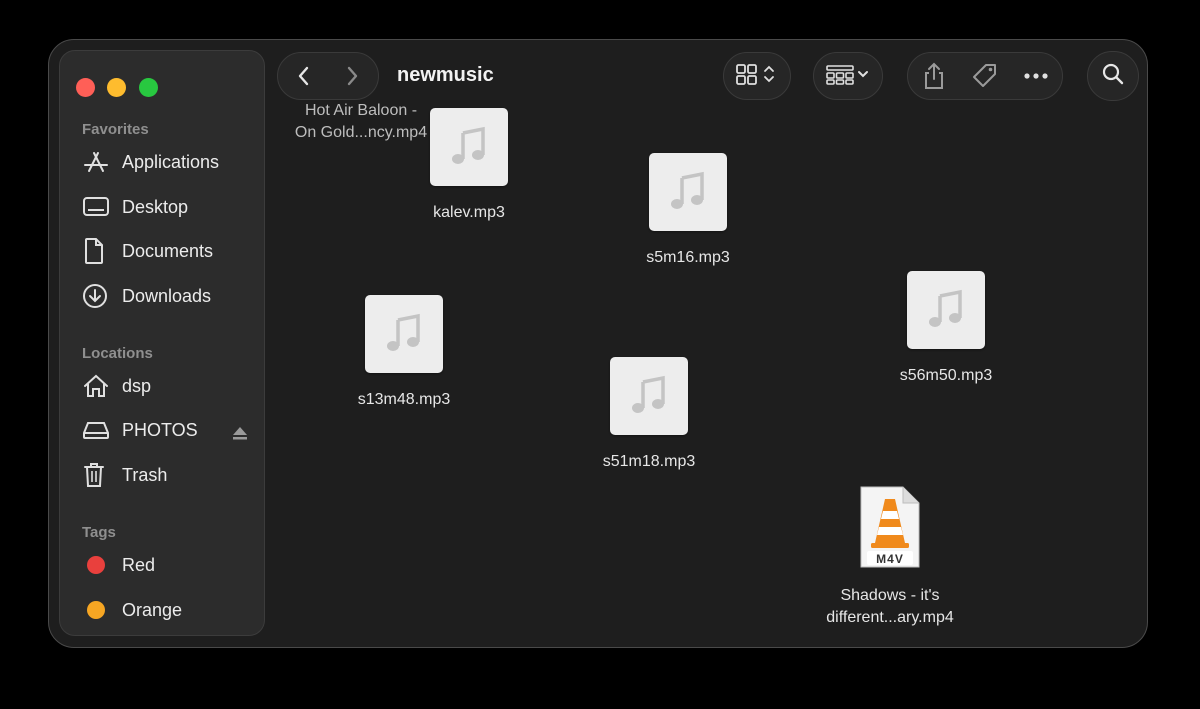 Image resolution: width=1200 pixels, height=709 pixels. I want to click on file-item: kalev.mp3, so click(469, 166).